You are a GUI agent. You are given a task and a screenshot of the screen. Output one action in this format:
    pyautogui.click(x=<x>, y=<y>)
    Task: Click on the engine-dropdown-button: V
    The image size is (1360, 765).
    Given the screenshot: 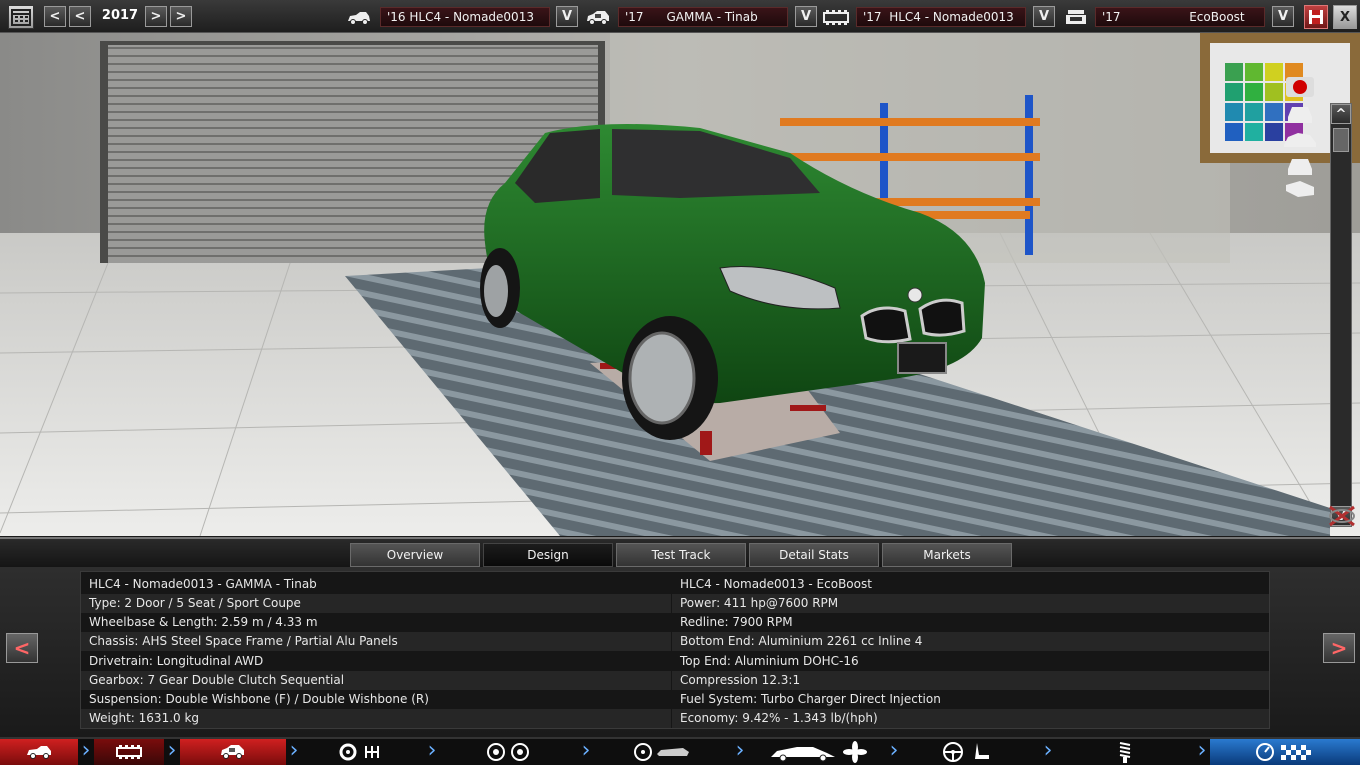 What is the action you would take?
    pyautogui.click(x=1044, y=16)
    